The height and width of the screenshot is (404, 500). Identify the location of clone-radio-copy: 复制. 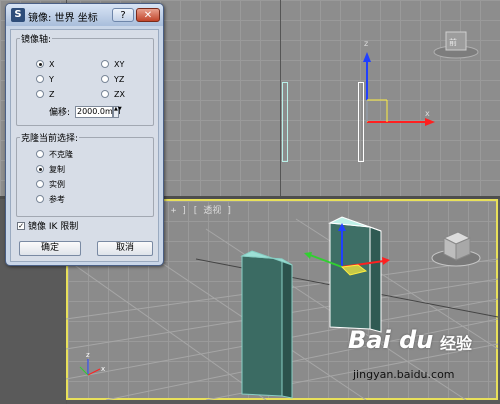
(50, 169).